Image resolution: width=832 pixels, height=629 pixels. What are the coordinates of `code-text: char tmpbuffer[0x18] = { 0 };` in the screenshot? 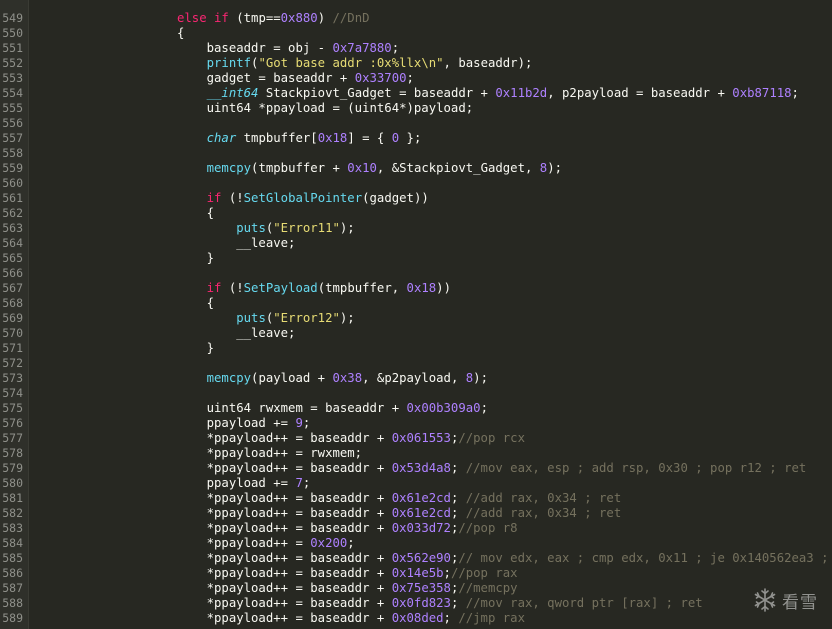 It's located at (299, 138).